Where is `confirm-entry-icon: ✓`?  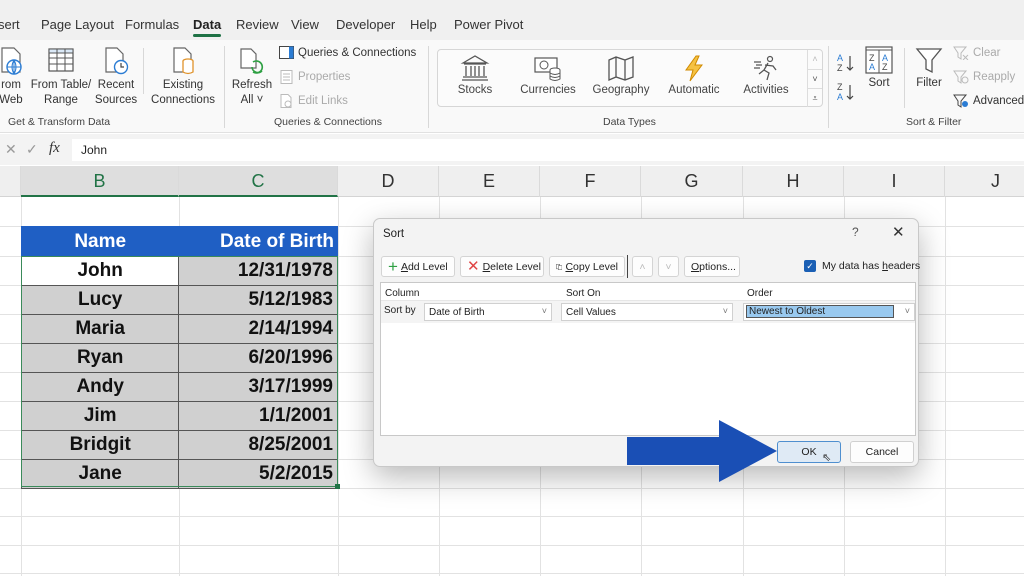 confirm-entry-icon: ✓ is located at coordinates (32, 149).